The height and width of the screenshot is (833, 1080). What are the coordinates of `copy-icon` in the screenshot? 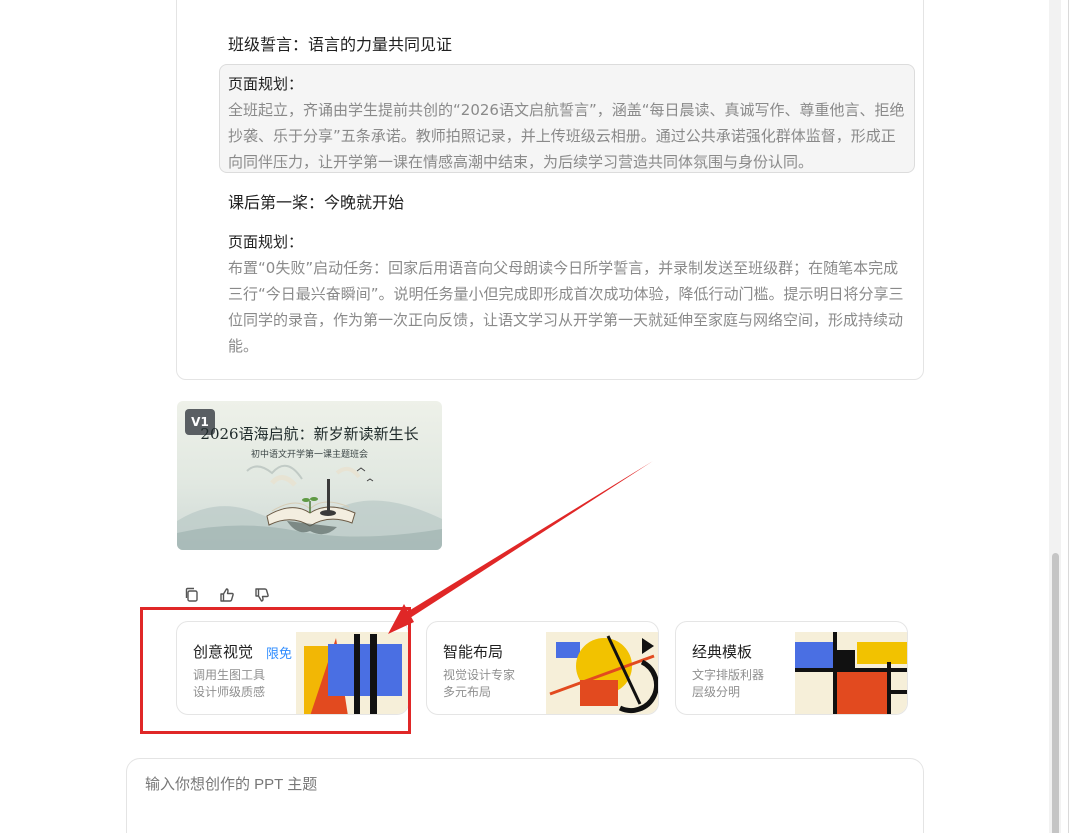 It's located at (192, 595).